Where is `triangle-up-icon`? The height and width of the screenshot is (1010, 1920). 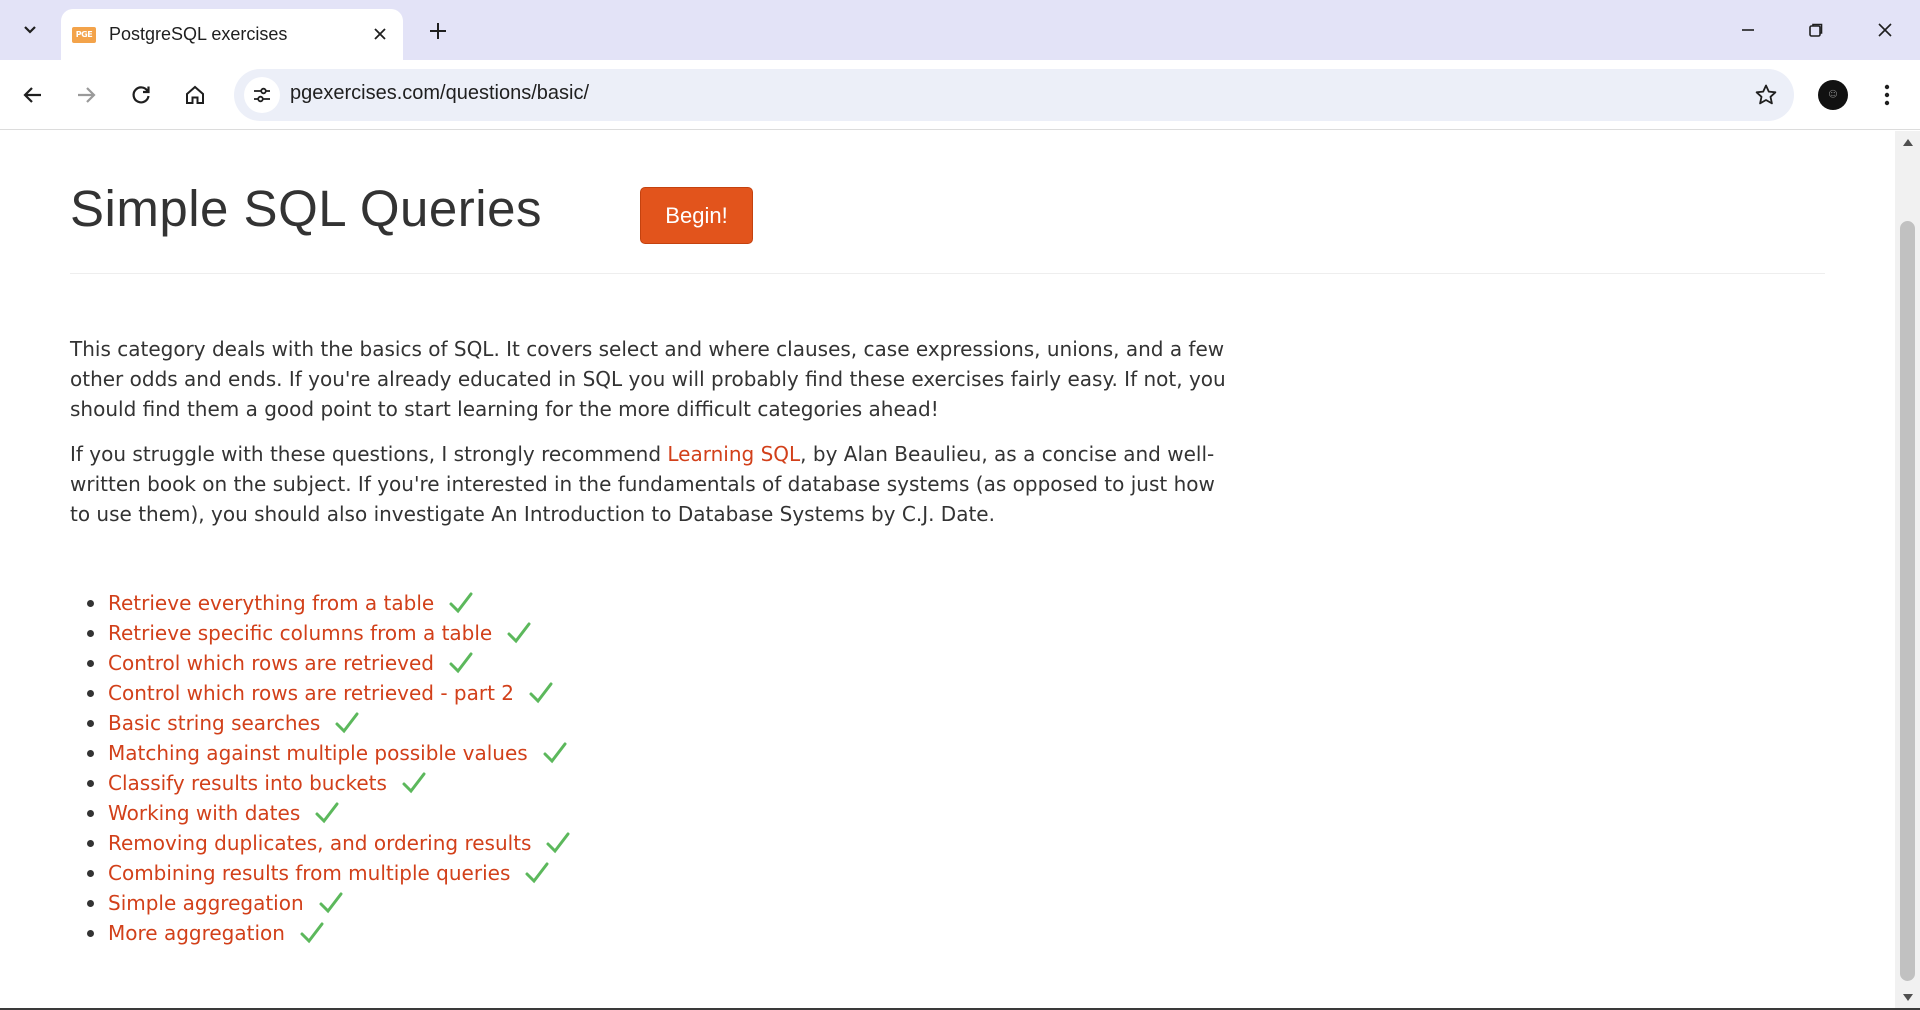
triangle-up-icon is located at coordinates (1907, 142).